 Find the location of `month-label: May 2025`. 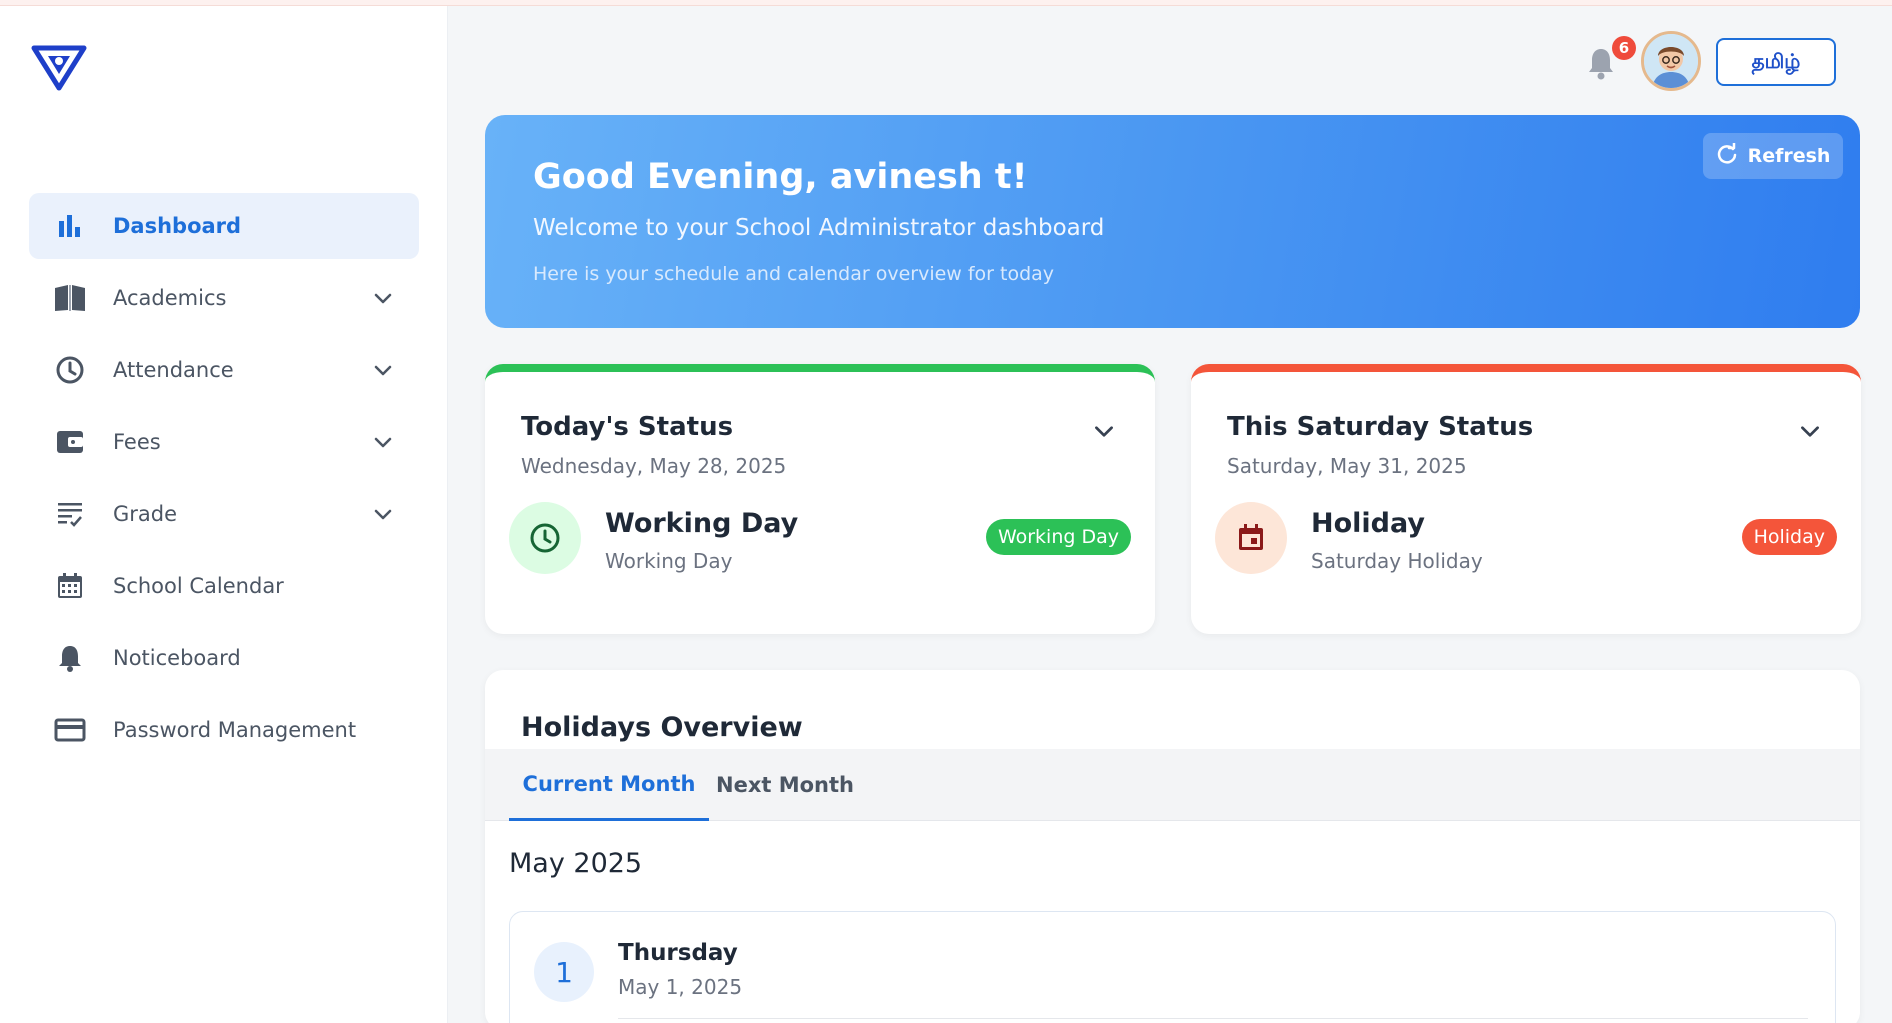

month-label: May 2025 is located at coordinates (576, 863).